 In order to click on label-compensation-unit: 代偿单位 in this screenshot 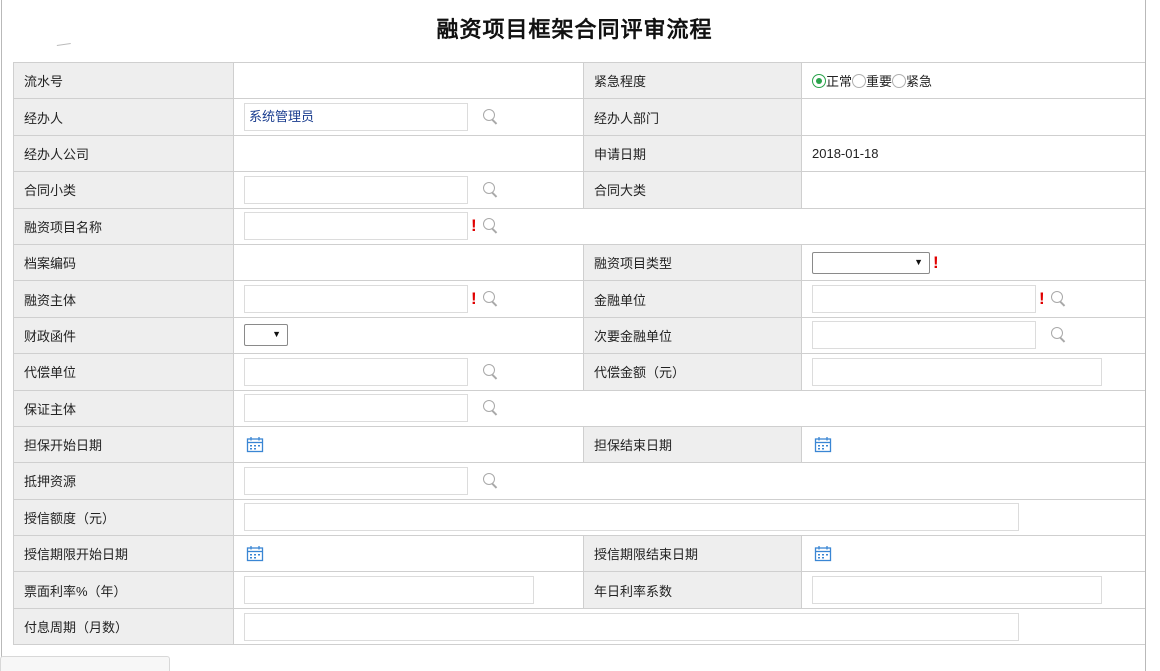, I will do `click(123, 372)`.